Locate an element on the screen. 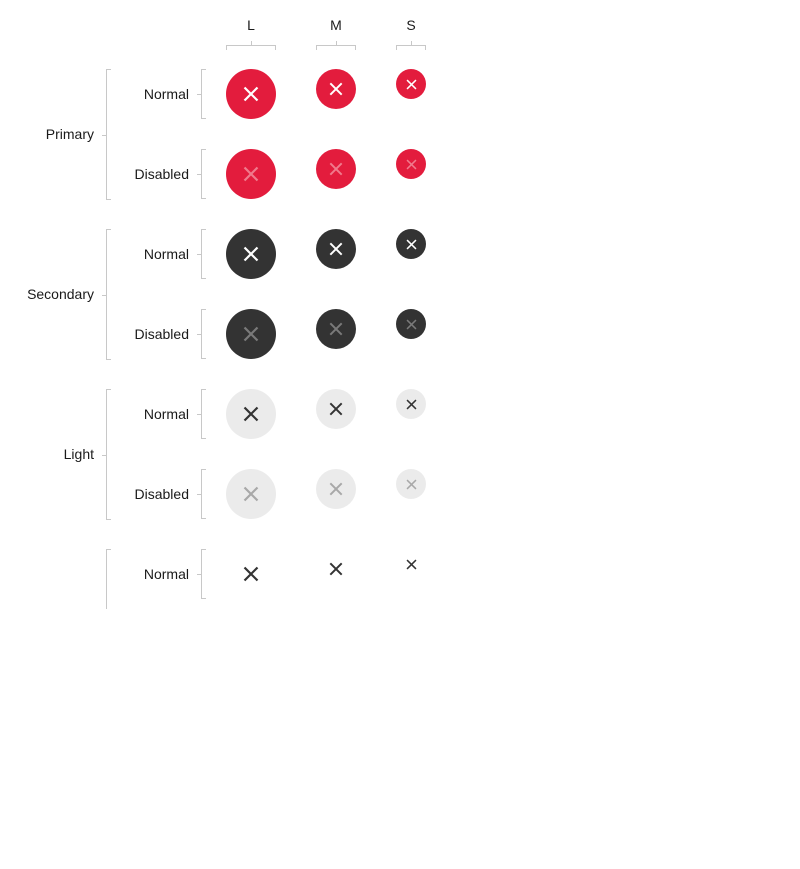  variant-label-primary: Primary is located at coordinates (69, 134).